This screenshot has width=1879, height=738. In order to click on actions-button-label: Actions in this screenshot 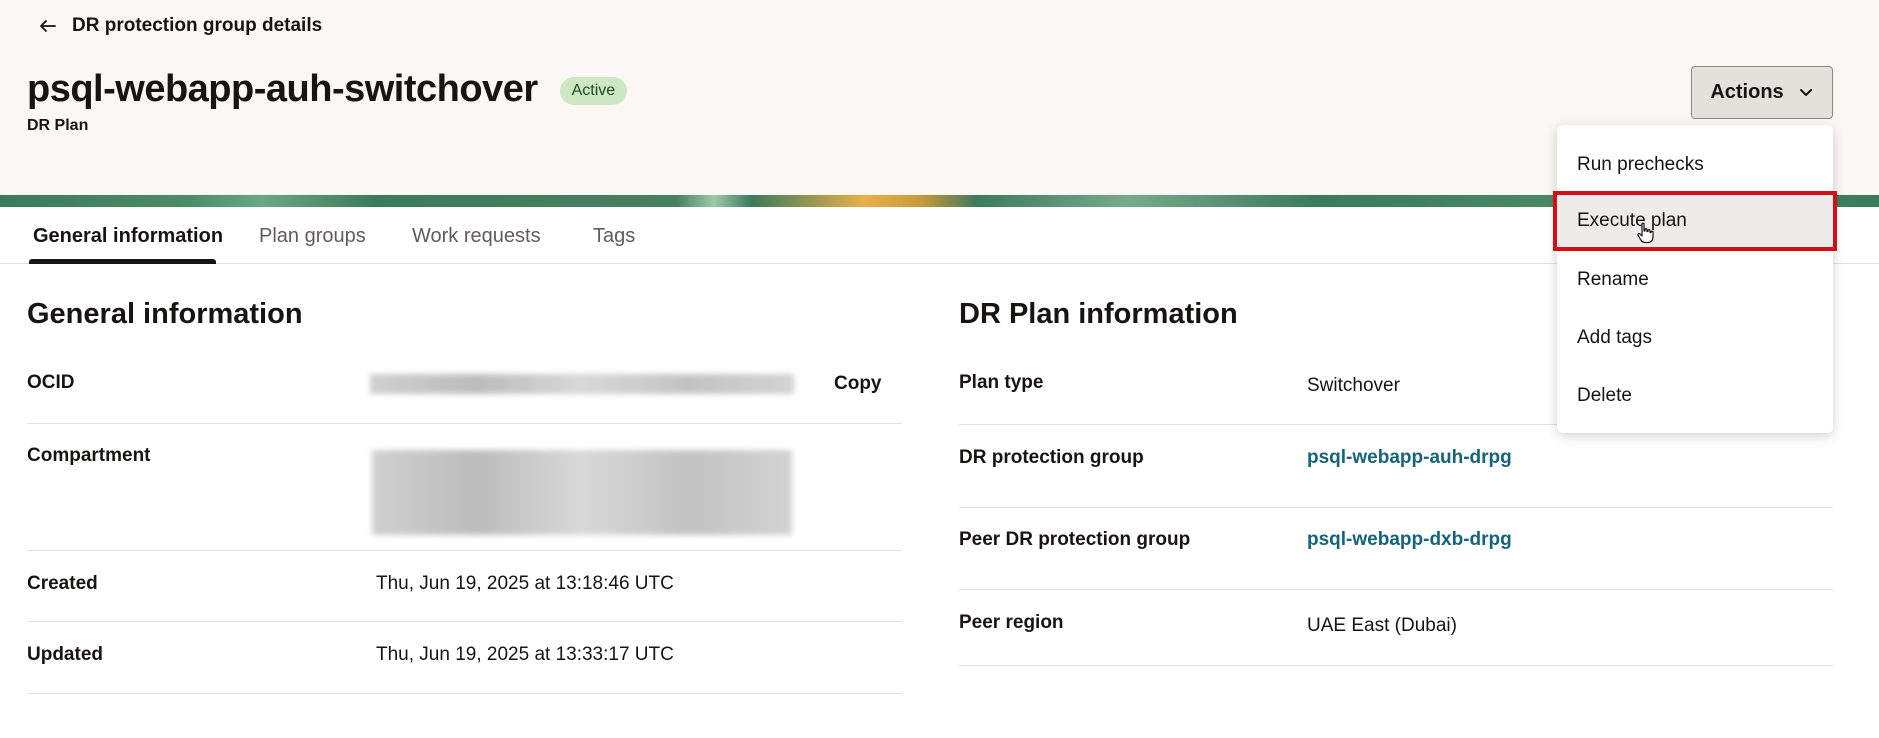, I will do `click(1747, 92)`.